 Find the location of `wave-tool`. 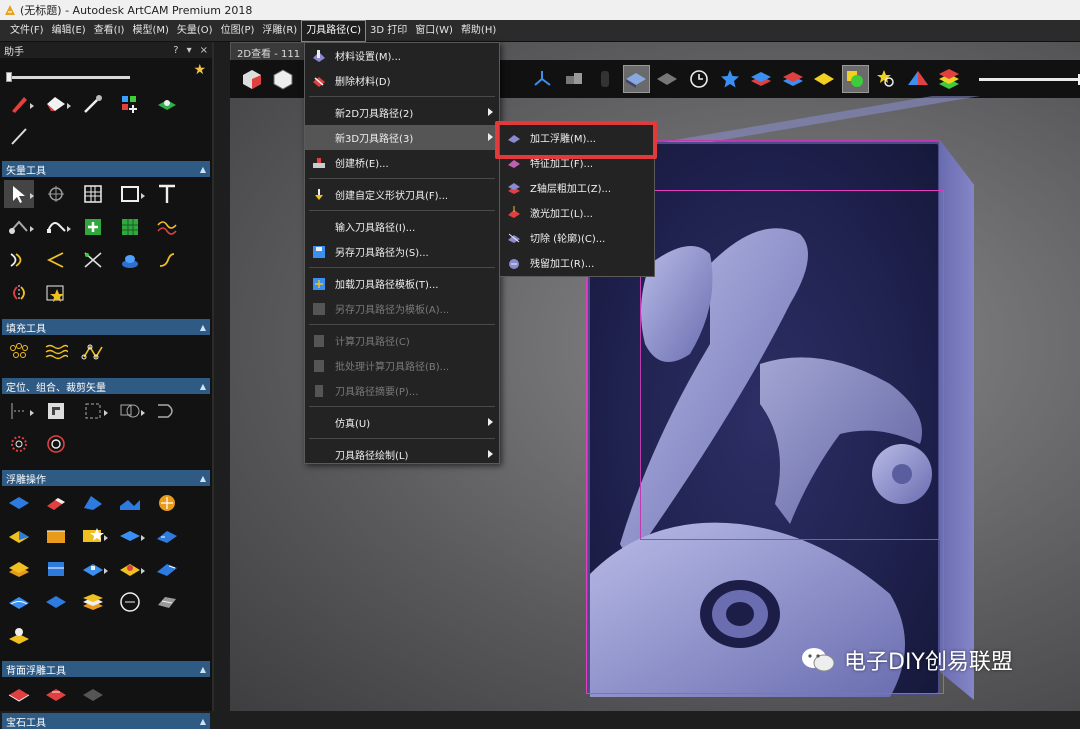

wave-tool is located at coordinates (167, 227).